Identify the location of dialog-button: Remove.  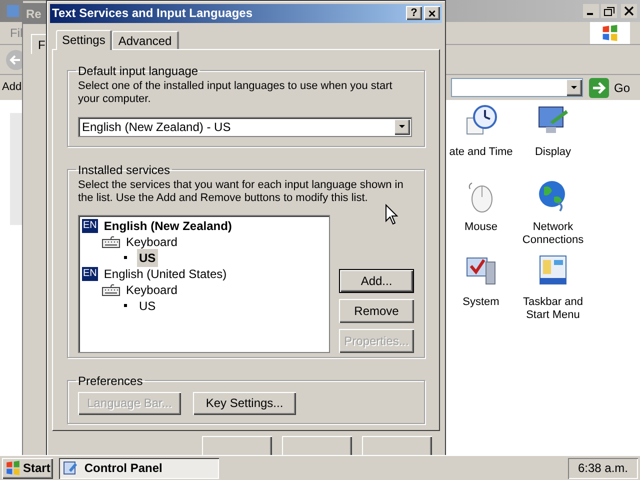
(376, 310).